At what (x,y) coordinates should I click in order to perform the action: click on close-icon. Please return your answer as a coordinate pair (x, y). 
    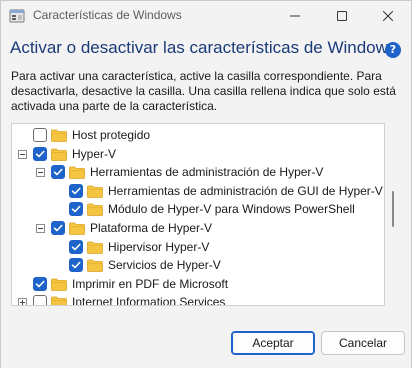
    Looking at the image, I should click on (388, 16).